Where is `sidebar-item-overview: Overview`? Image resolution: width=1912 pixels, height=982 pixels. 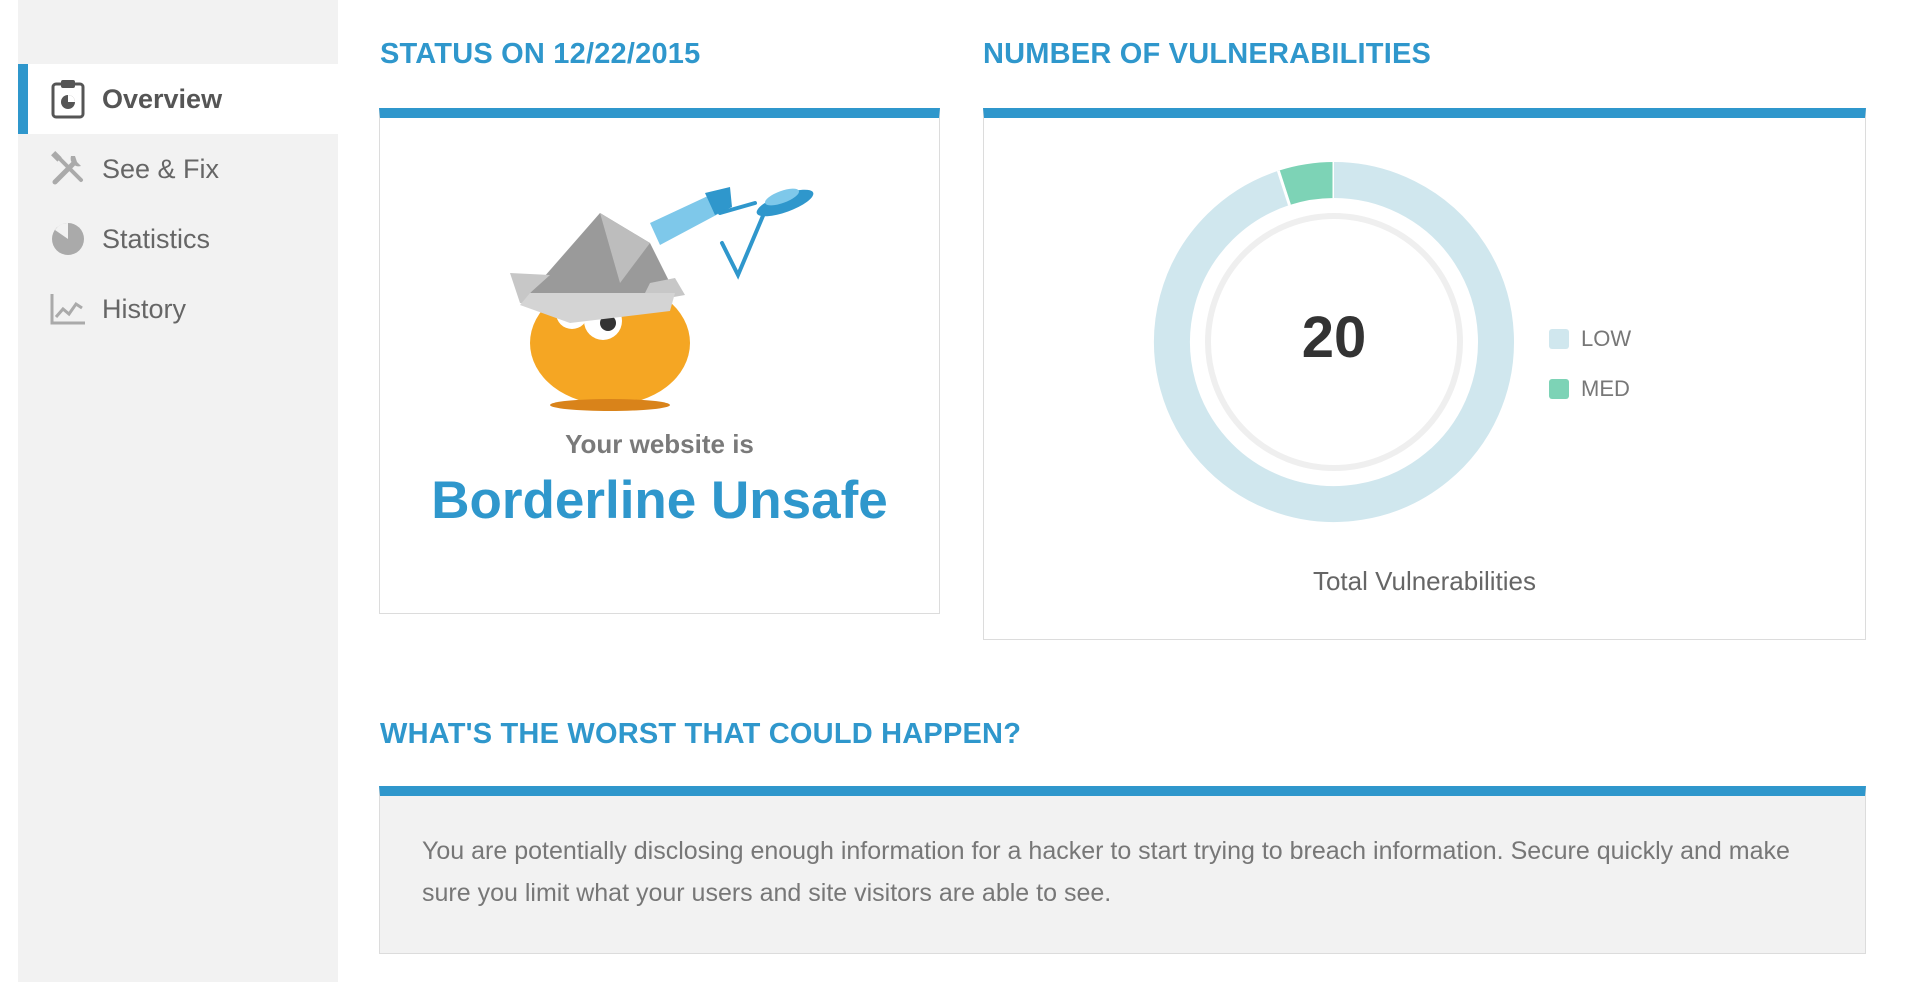
sidebar-item-overview: Overview is located at coordinates (178, 99).